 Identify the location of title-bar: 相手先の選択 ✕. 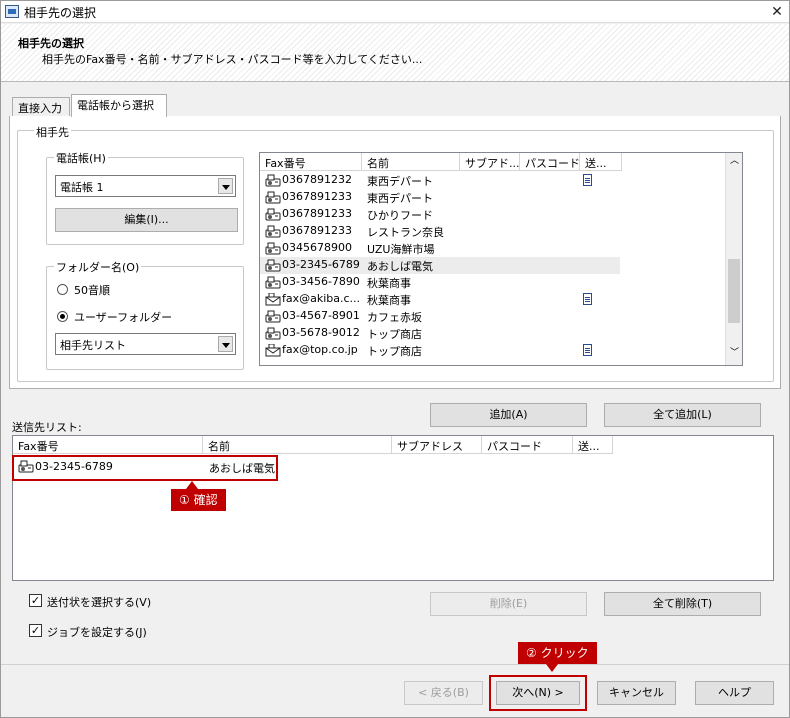
(395, 12).